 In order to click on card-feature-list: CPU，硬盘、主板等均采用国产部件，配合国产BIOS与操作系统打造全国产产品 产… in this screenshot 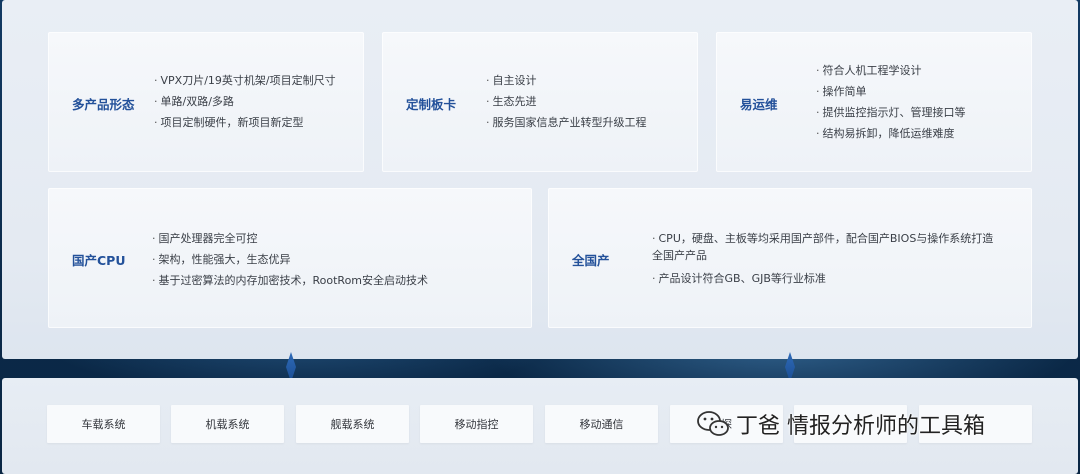, I will do `click(827, 261)`.